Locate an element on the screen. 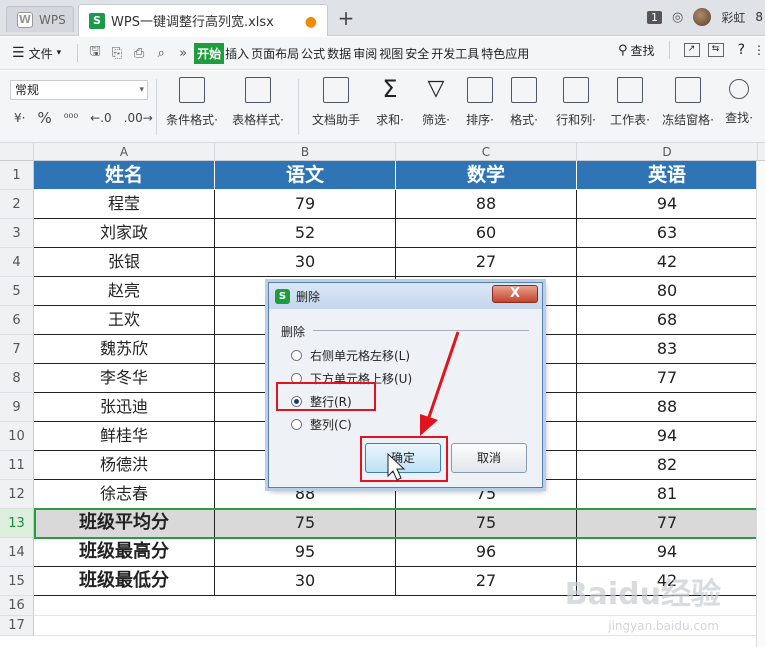  annotation-arrow is located at coordinates (423, 406).